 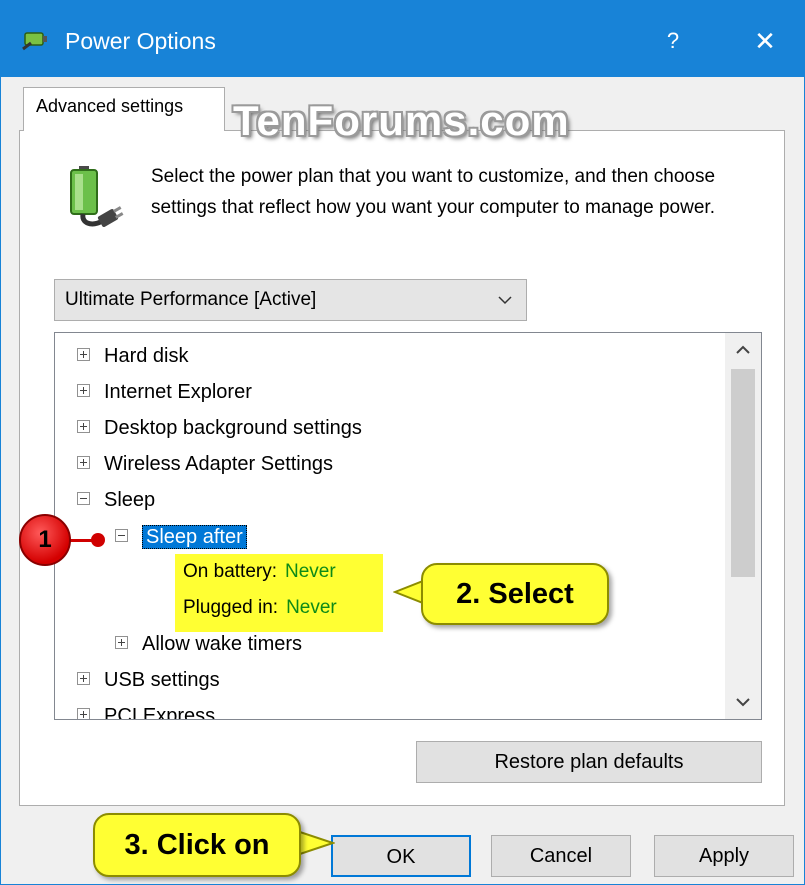 What do you see at coordinates (45, 540) in the screenshot?
I see `step-1-badge: 1` at bounding box center [45, 540].